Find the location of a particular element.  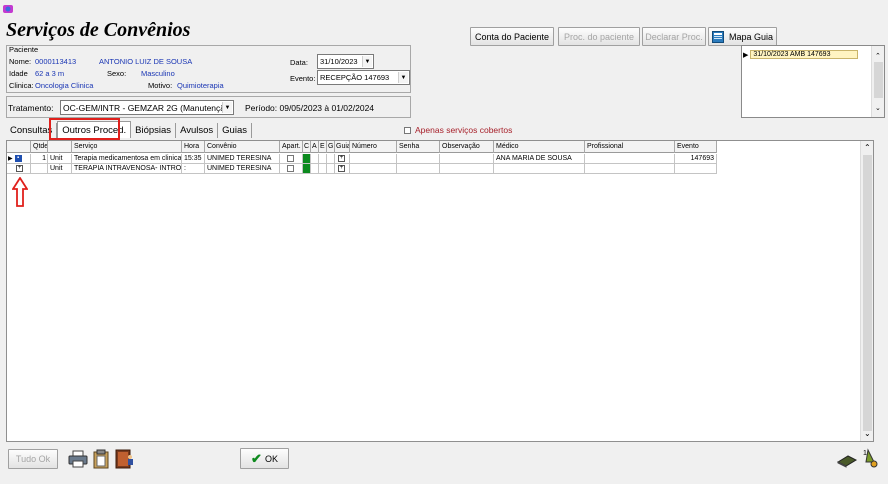

tratamento-select: OC-GEM/INTR - GEMZAR 2G (Manutençã ▼ is located at coordinates (147, 107).